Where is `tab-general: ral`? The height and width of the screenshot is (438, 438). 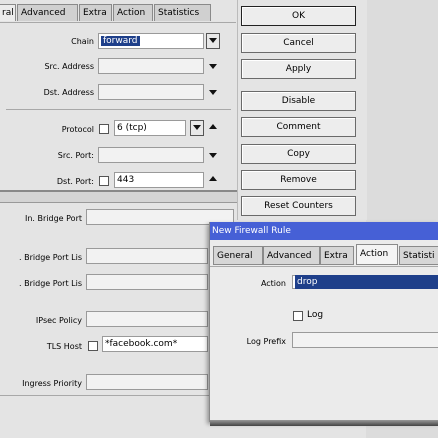
tab-general: ral is located at coordinates (8, 12).